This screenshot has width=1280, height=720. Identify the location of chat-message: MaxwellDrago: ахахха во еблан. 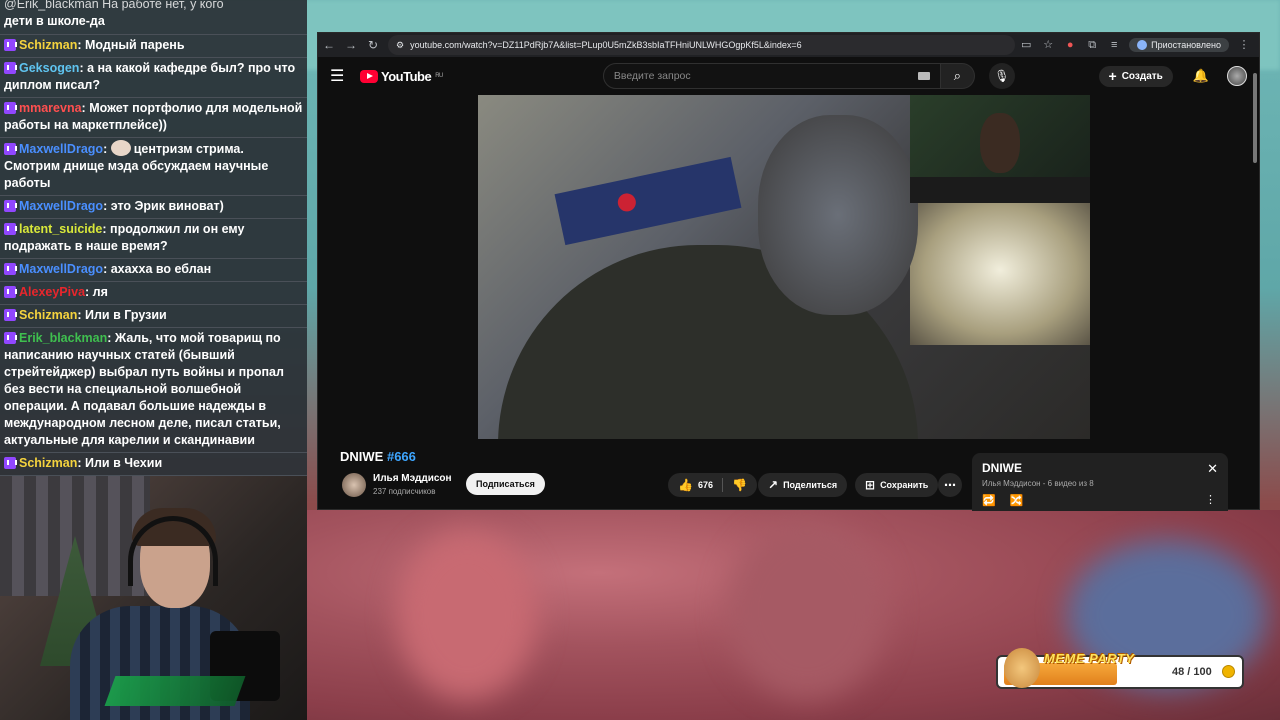
(153, 269).